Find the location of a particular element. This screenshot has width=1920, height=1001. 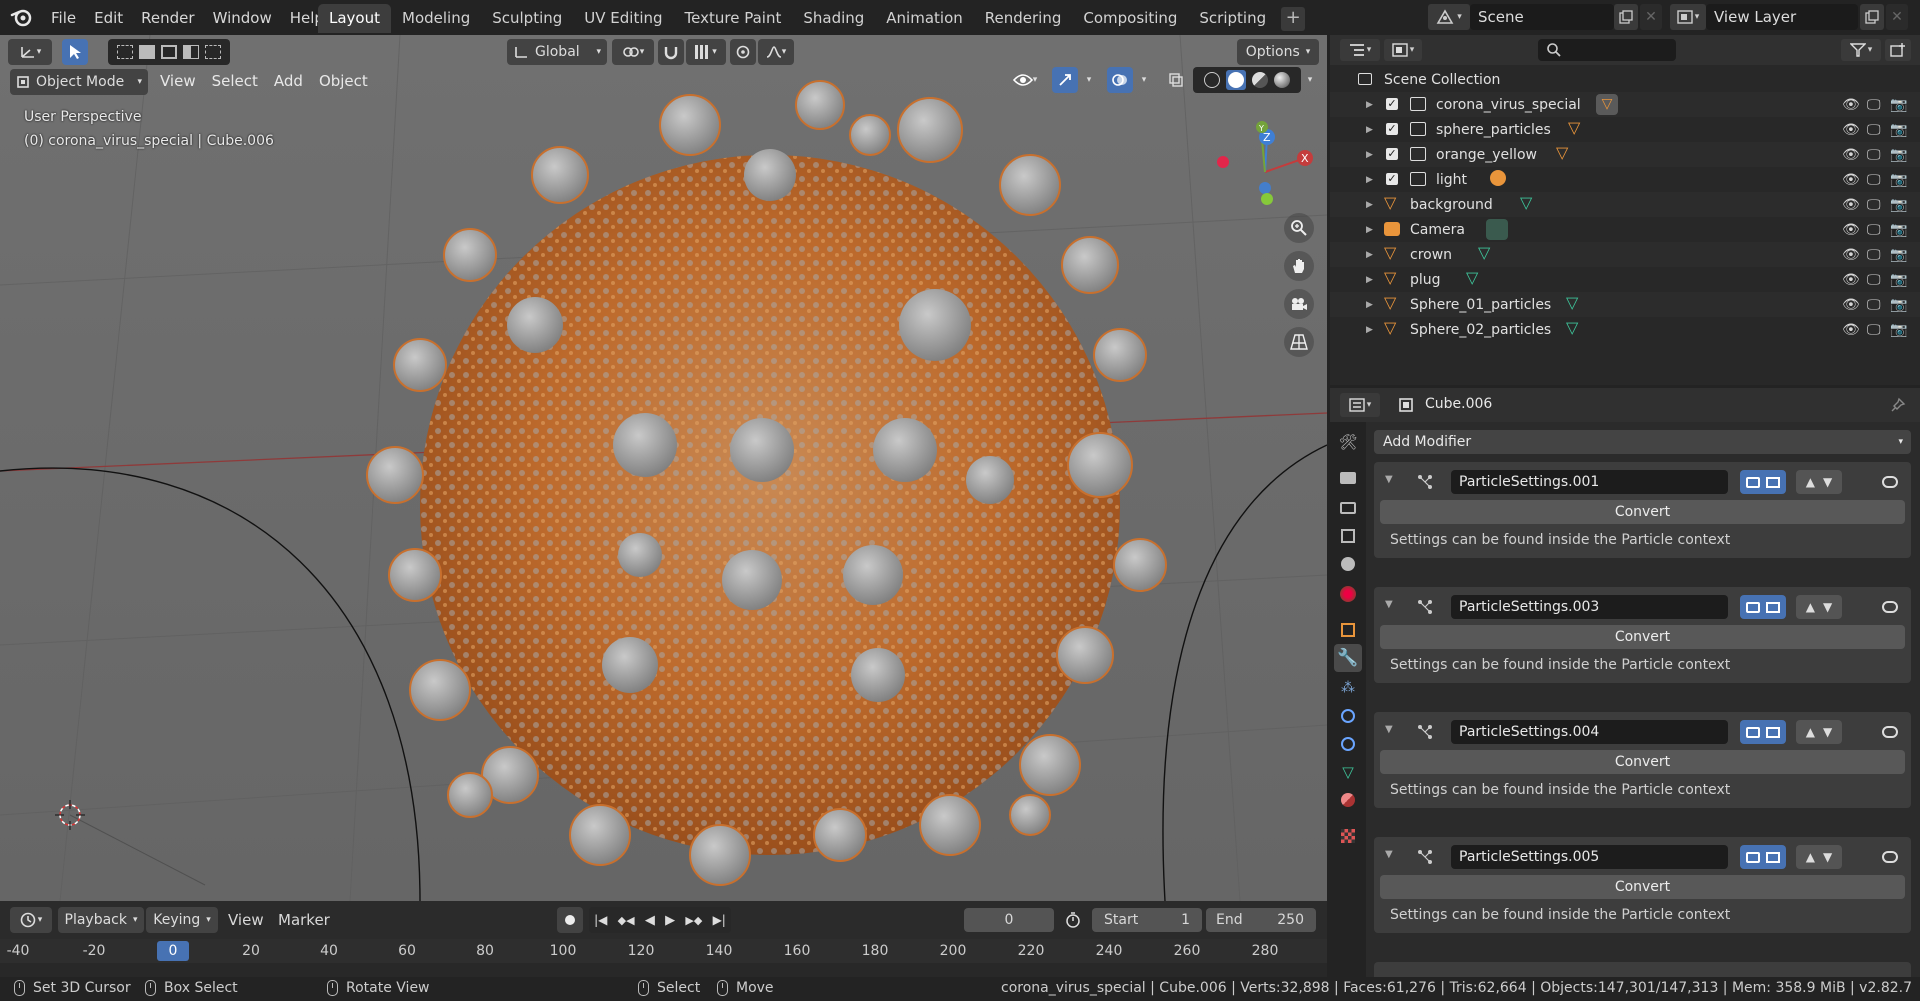

modifier-name-field: ParticleSettings.004 is located at coordinates (1589, 732).